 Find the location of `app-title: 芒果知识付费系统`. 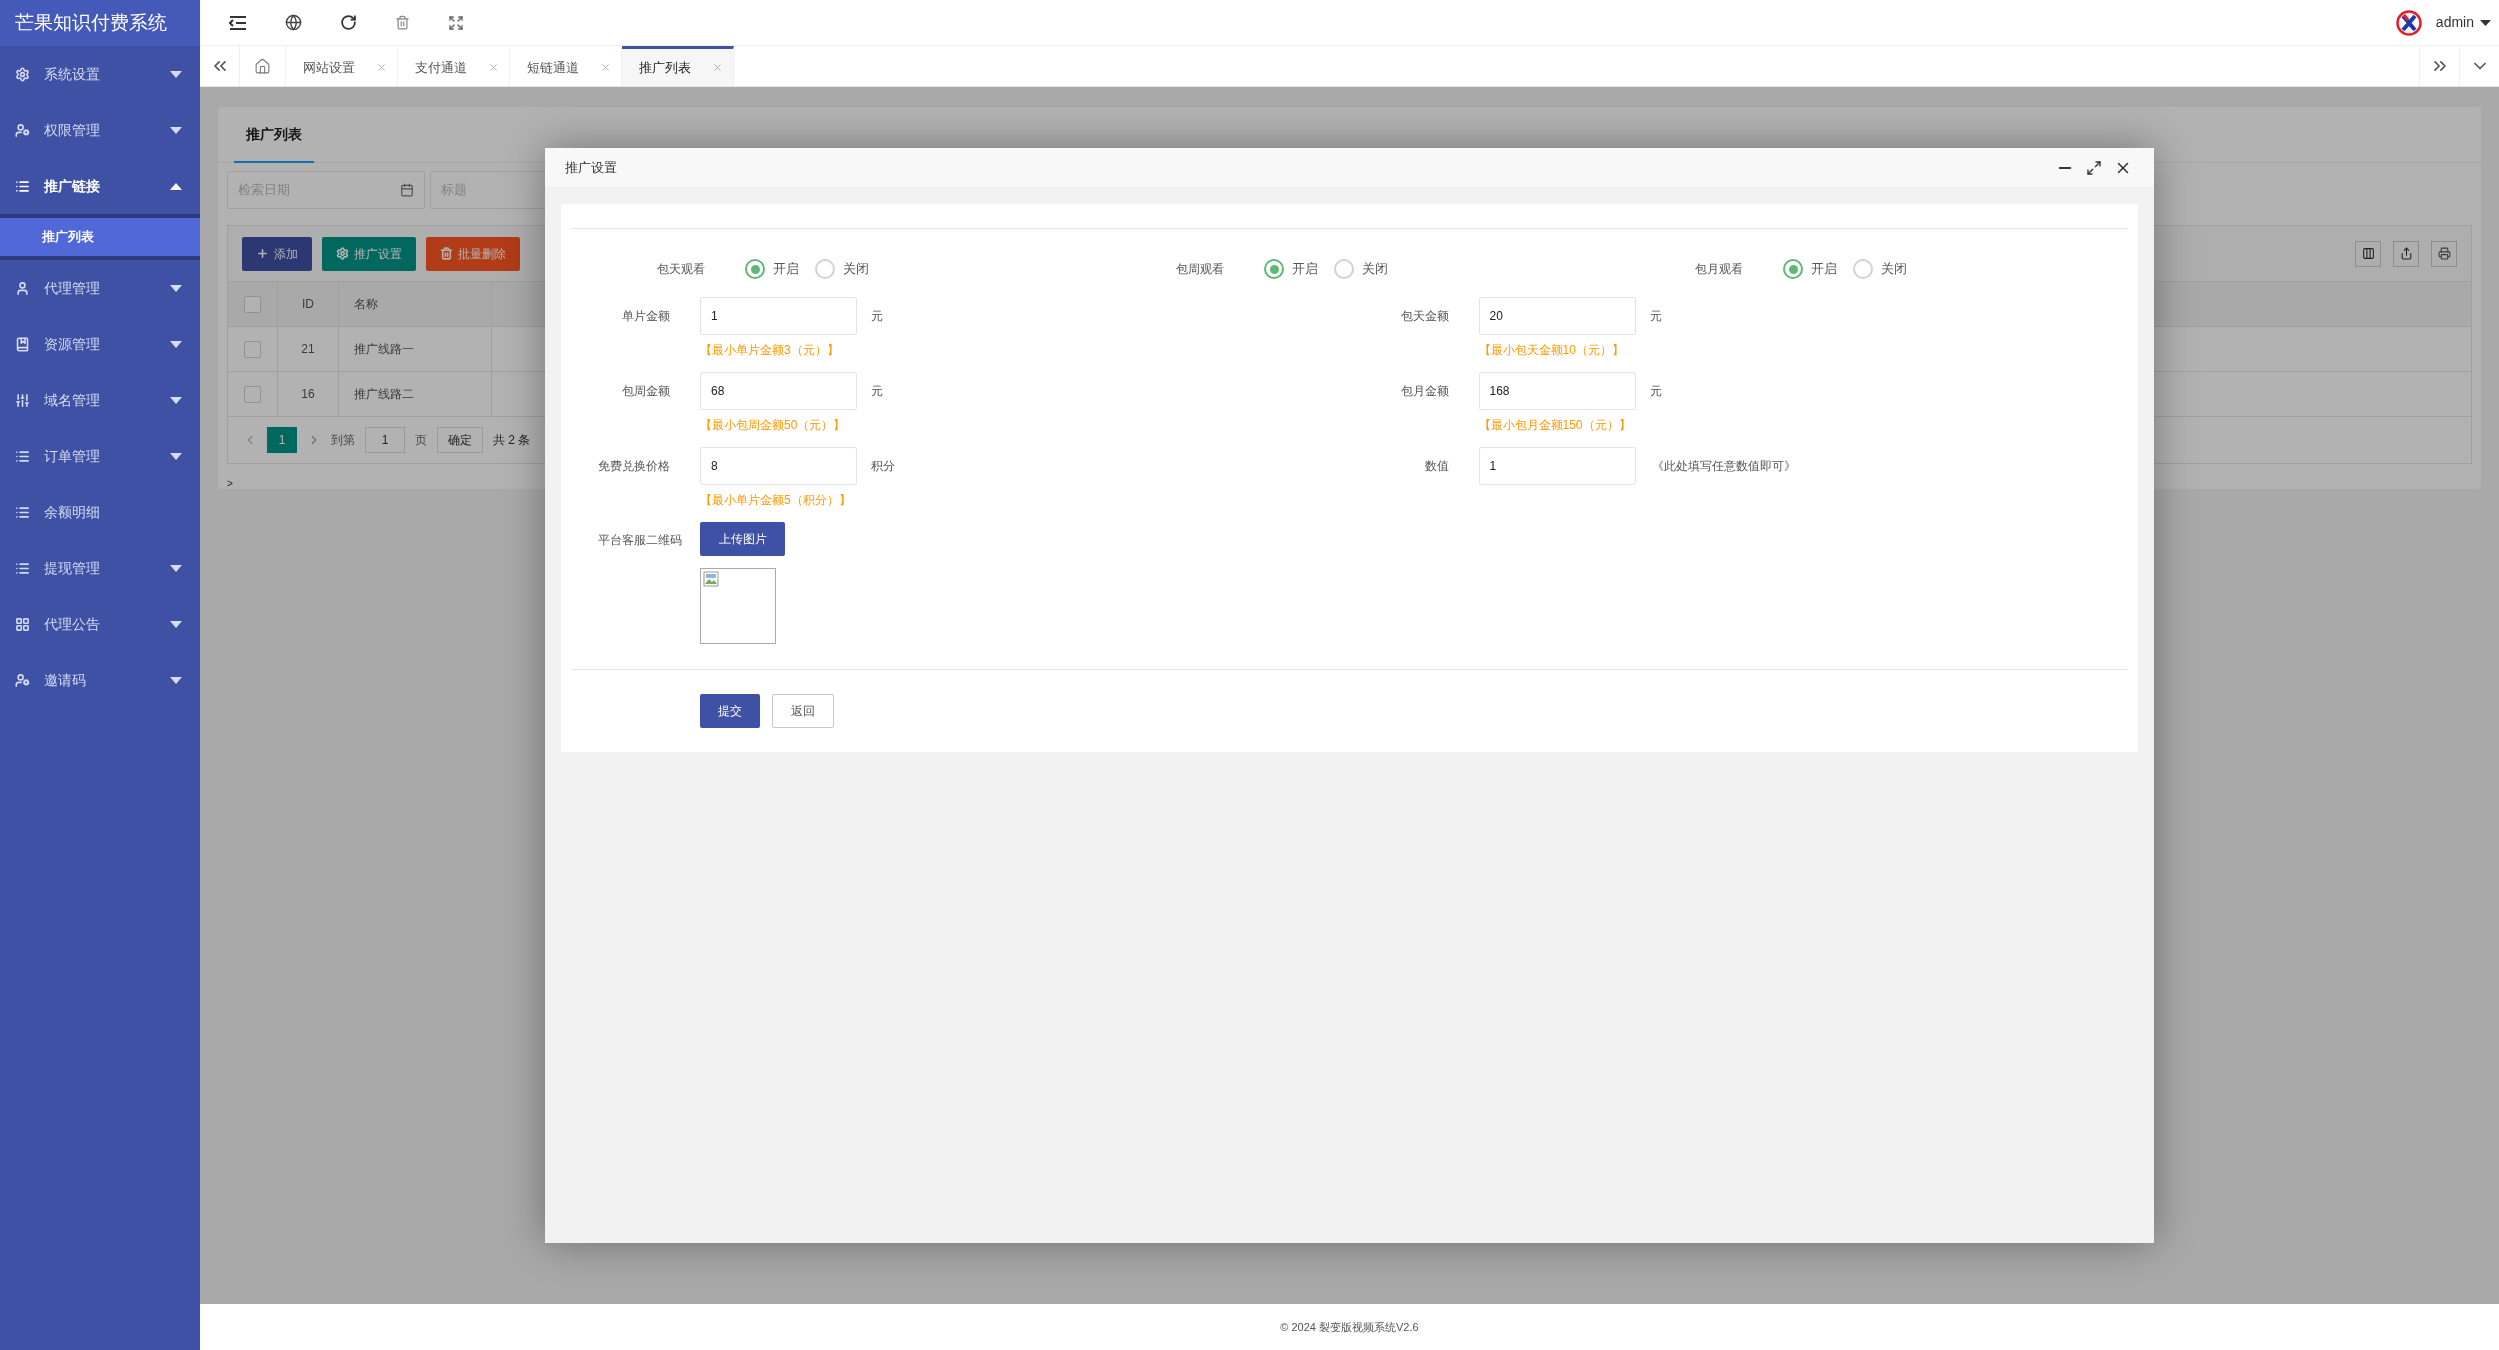

app-title: 芒果知识付费系统 is located at coordinates (100, 23).